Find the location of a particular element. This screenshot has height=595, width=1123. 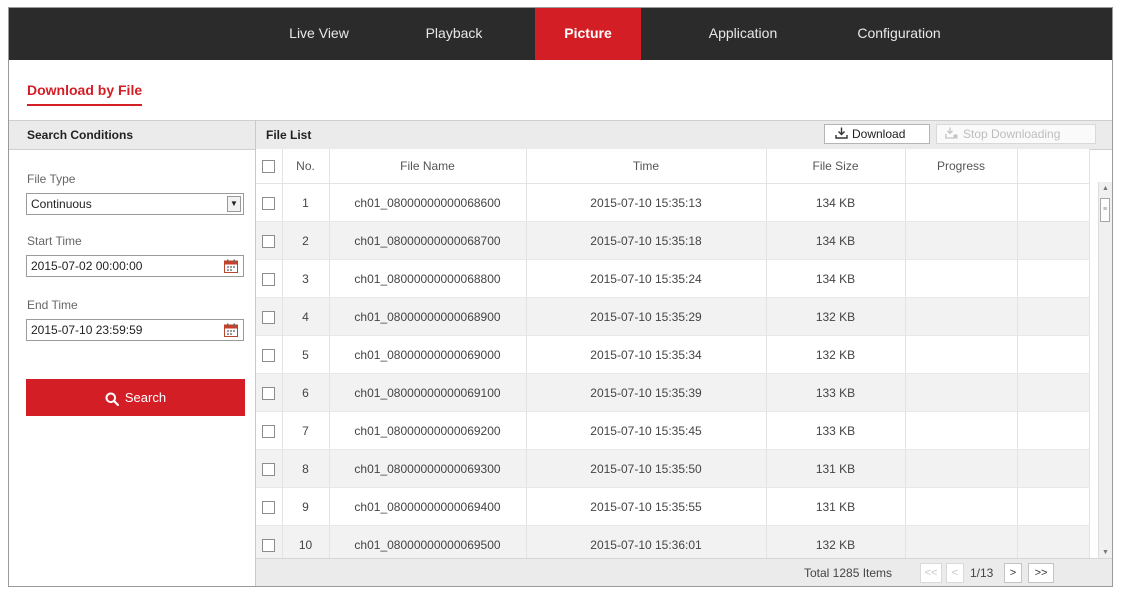

row-file-name: ch01_08000000000069400 is located at coordinates (428, 506).